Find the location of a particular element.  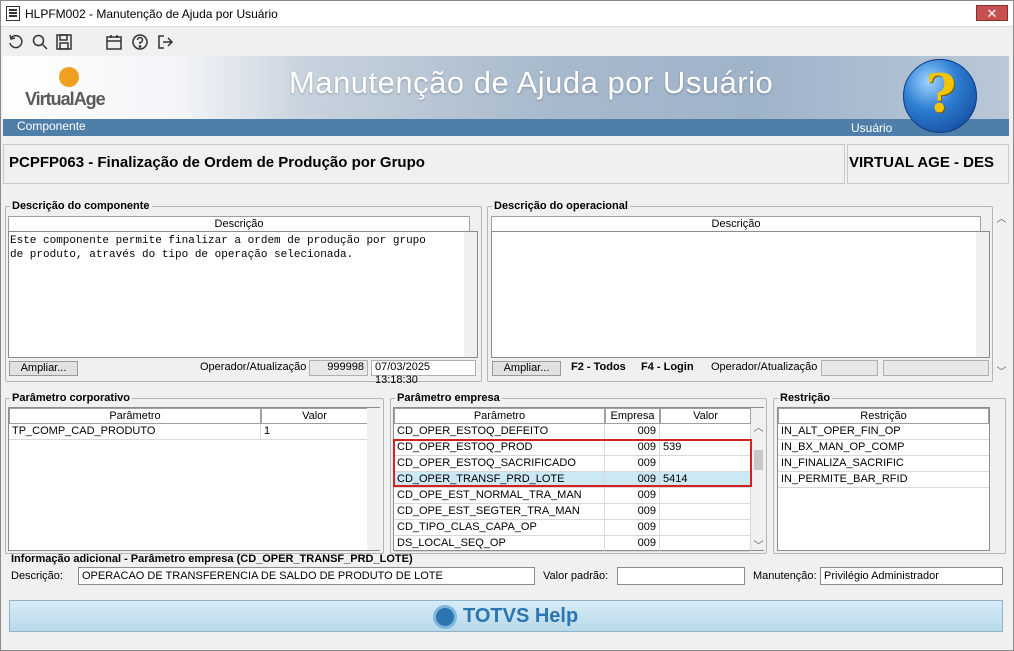

f2-todos-hint: F2 - Todos is located at coordinates (598, 367).